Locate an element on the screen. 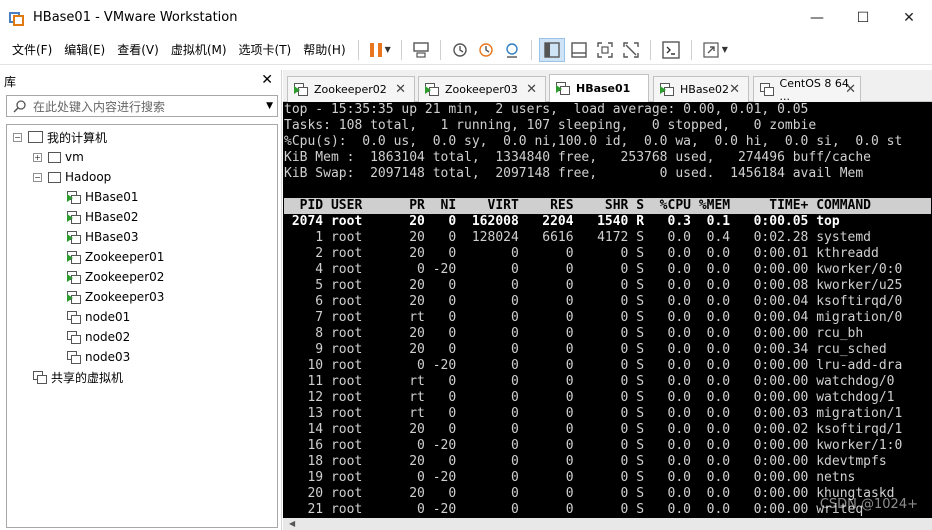 This screenshot has width=932, height=530. tree-item-hbase03: HBase03 is located at coordinates (103, 237).